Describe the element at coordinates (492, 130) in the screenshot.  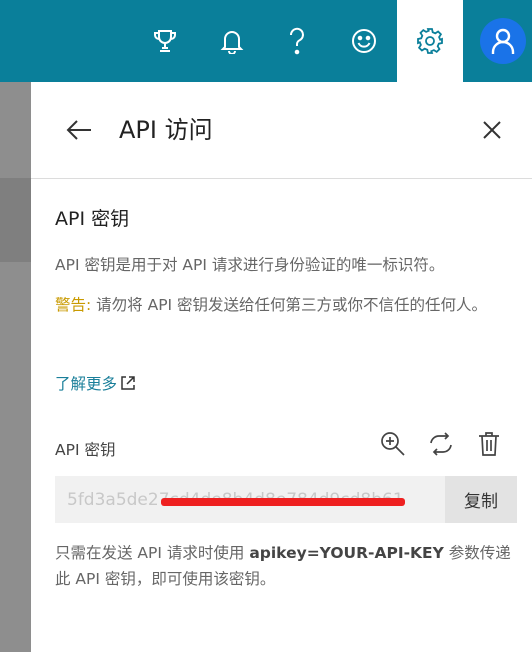
I see `close-icon` at that location.